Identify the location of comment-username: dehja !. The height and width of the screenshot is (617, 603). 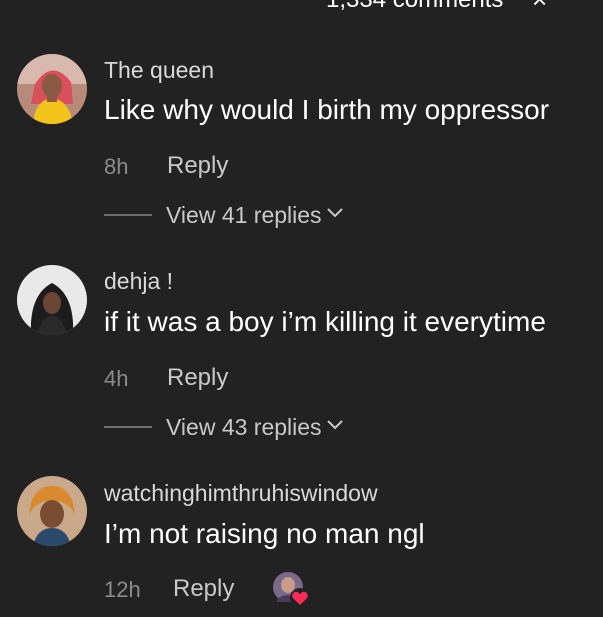
(138, 281).